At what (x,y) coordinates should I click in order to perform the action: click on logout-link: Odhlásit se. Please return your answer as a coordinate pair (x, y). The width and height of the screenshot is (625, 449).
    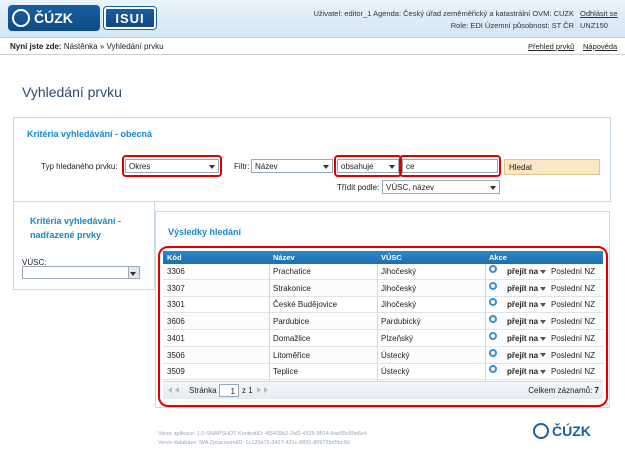
    Looking at the image, I should click on (599, 13).